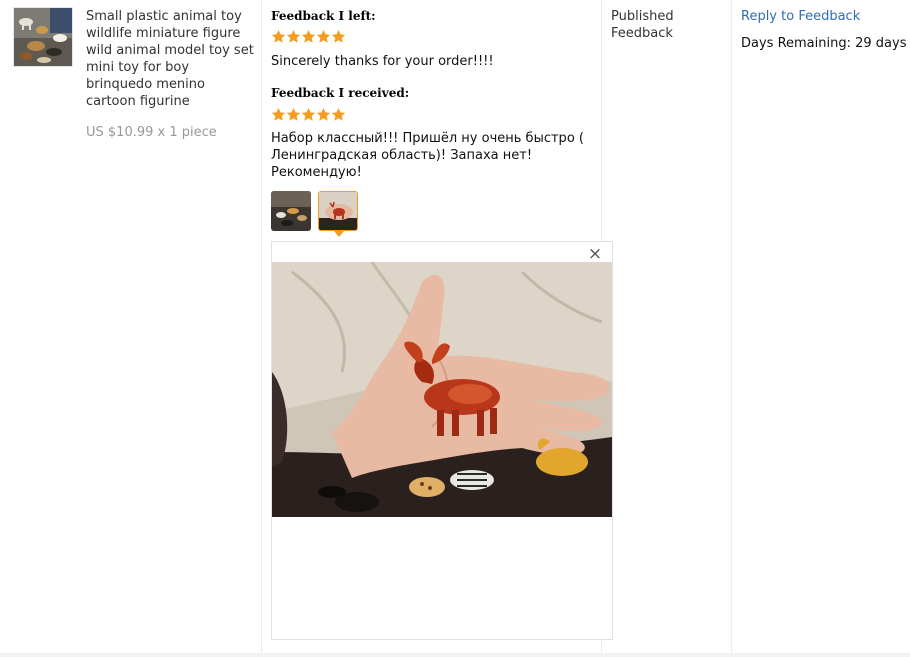  I want to click on close-icon: ×, so click(595, 254).